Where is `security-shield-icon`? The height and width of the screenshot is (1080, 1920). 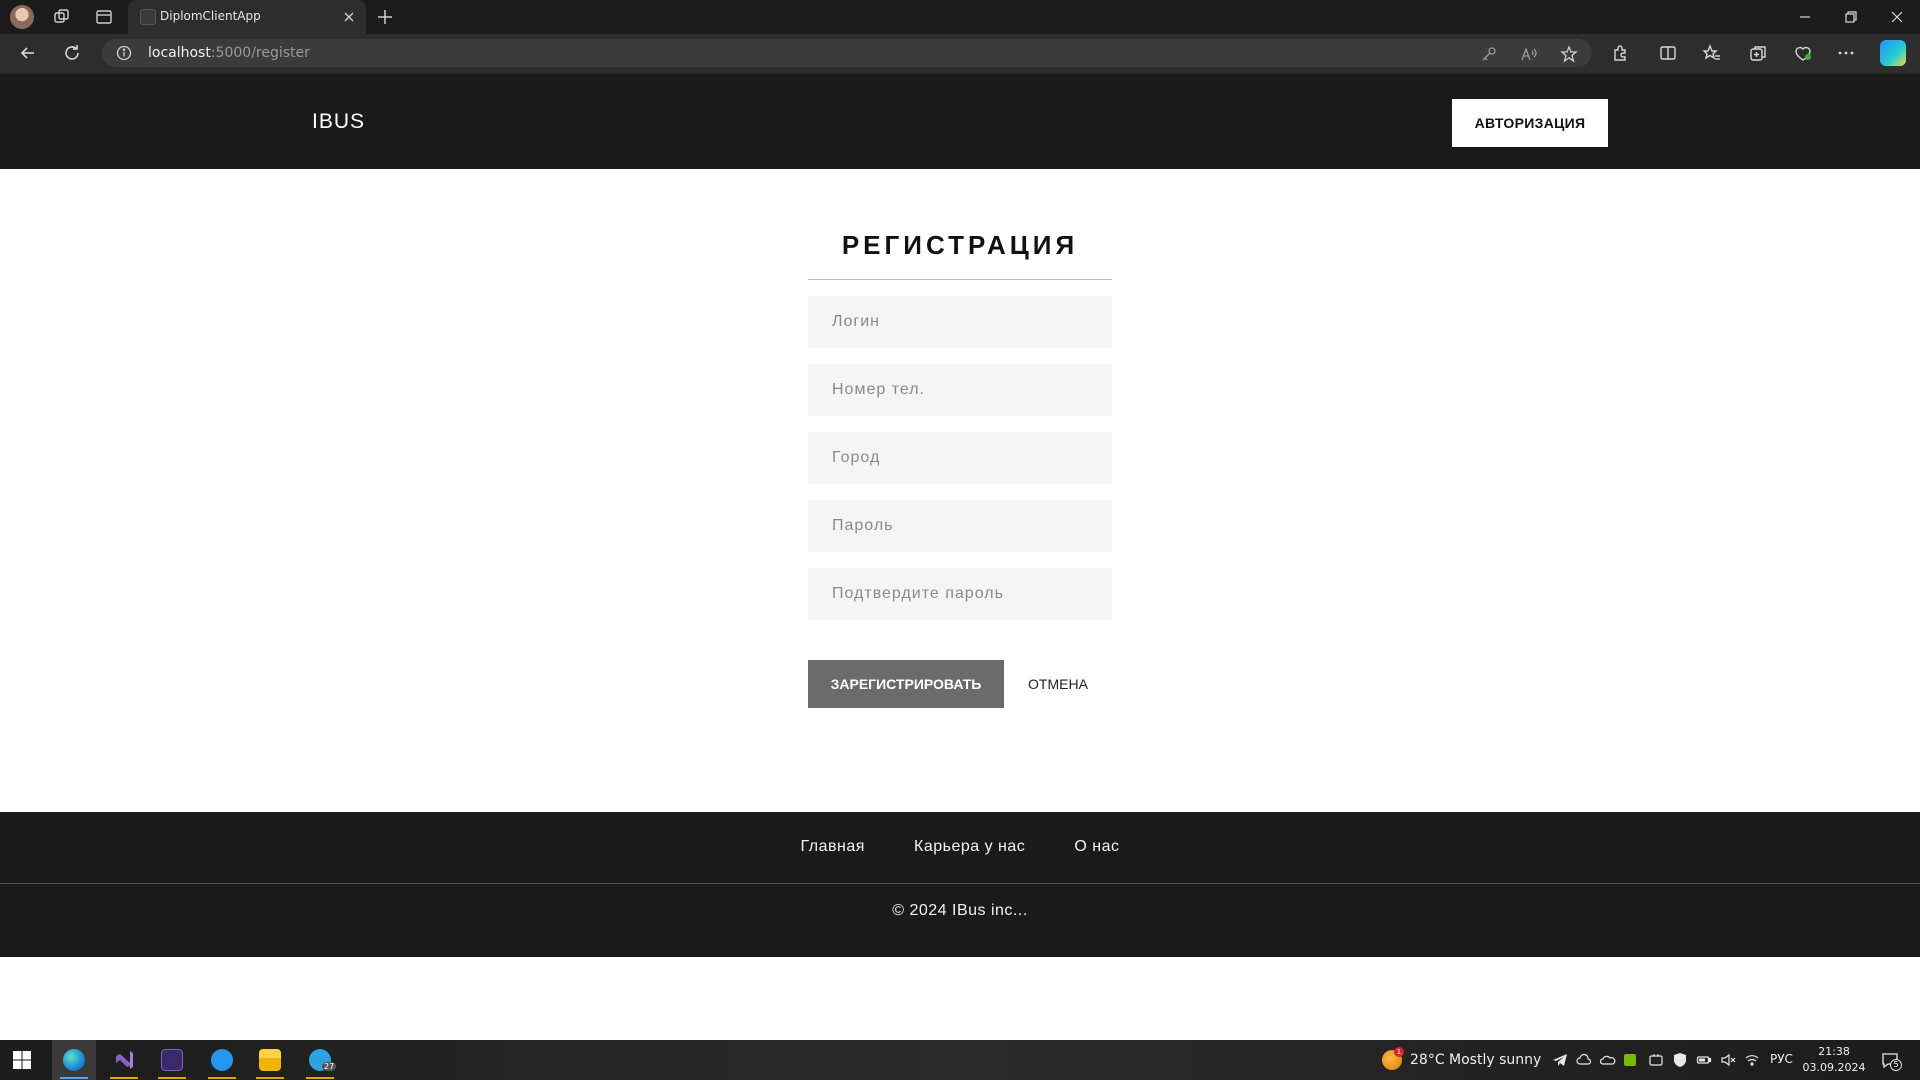
security-shield-icon is located at coordinates (1680, 1060).